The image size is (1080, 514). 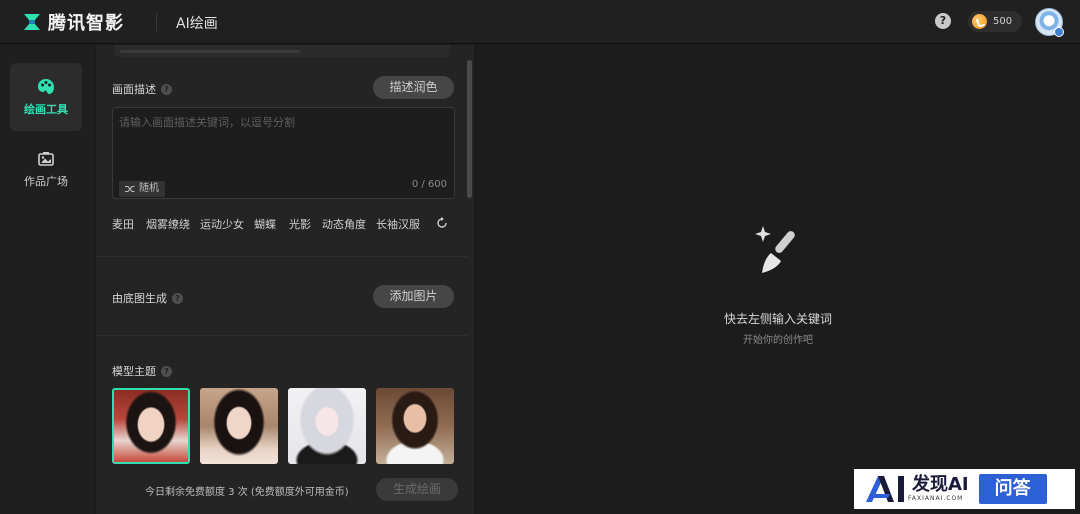 What do you see at coordinates (470, 258) in the screenshot?
I see `editor-scrollbar` at bounding box center [470, 258].